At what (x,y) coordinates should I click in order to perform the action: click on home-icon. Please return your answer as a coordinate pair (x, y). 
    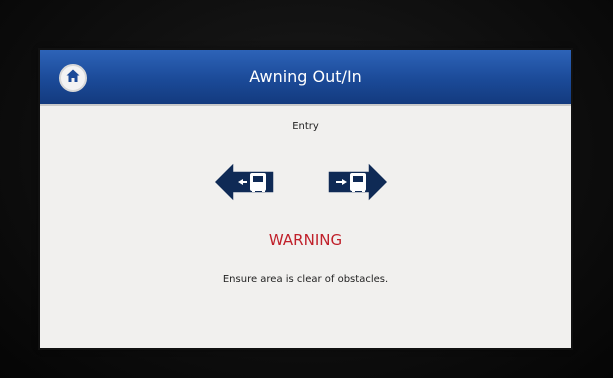
    Looking at the image, I should click on (73, 78).